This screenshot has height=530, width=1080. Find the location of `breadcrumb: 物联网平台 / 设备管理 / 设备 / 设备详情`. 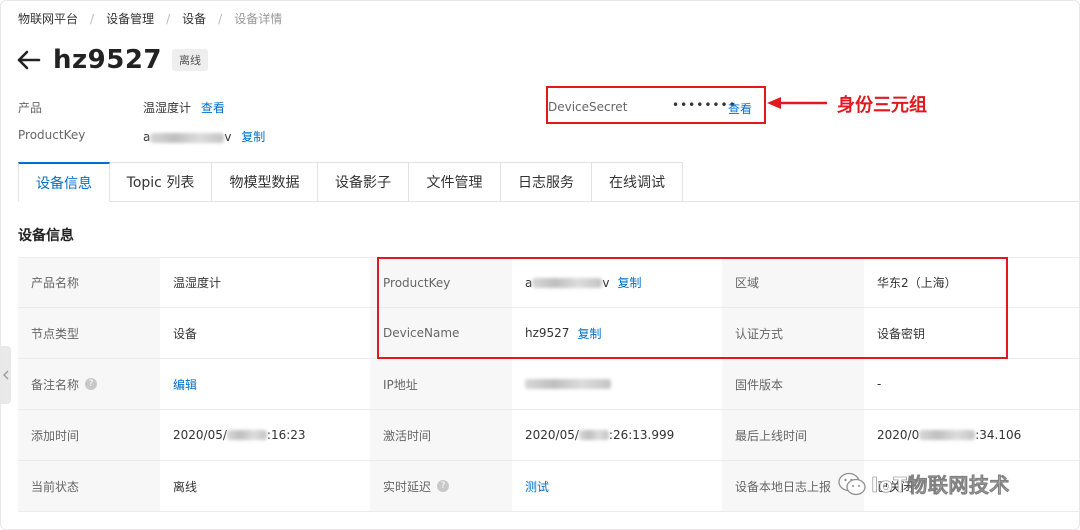

breadcrumb: 物联网平台 / 设备管理 / 设备 / 设备详情 is located at coordinates (150, 18).